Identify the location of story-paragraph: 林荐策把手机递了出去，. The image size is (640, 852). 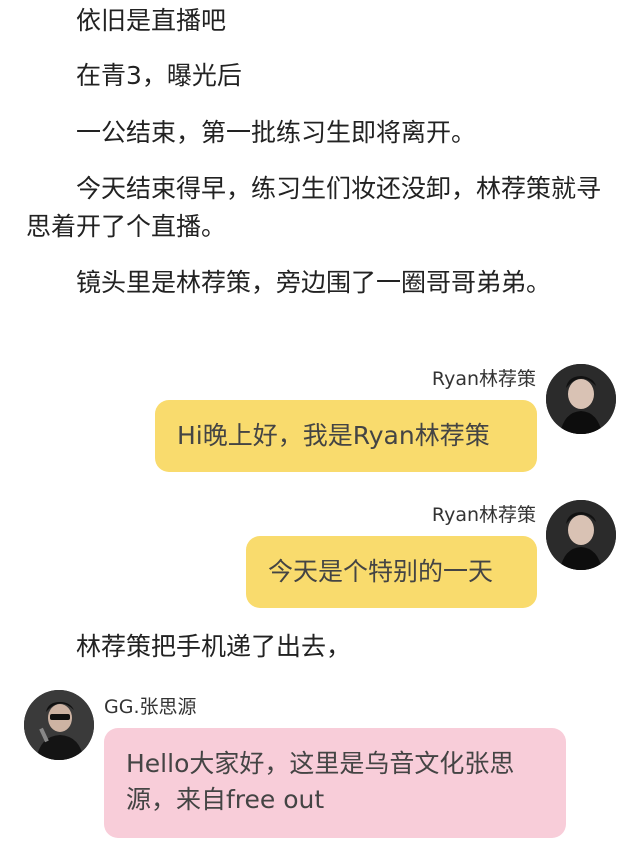
(214, 646).